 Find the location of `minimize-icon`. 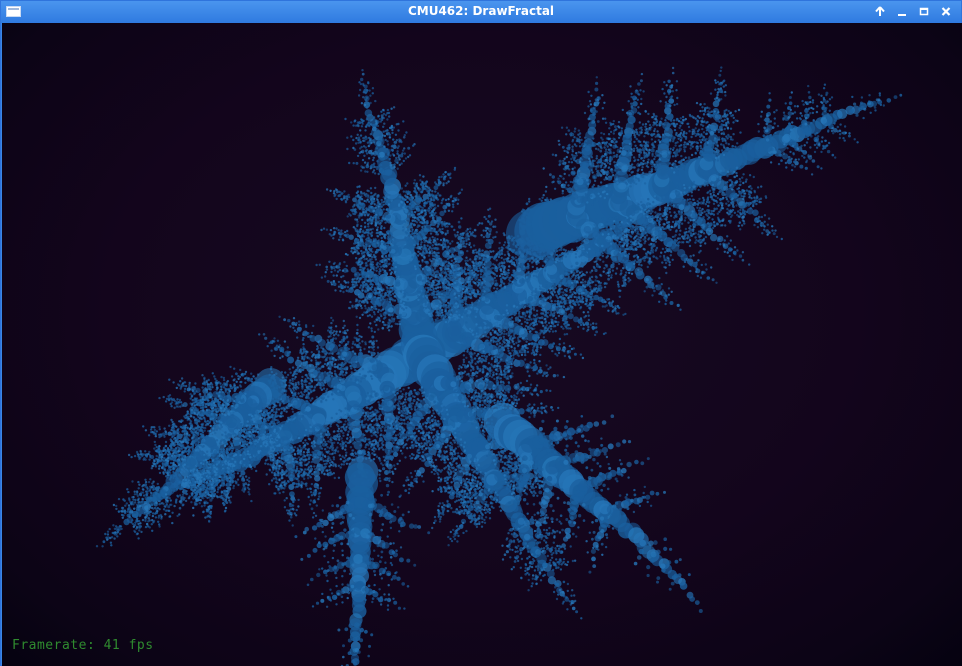

minimize-icon is located at coordinates (902, 11).